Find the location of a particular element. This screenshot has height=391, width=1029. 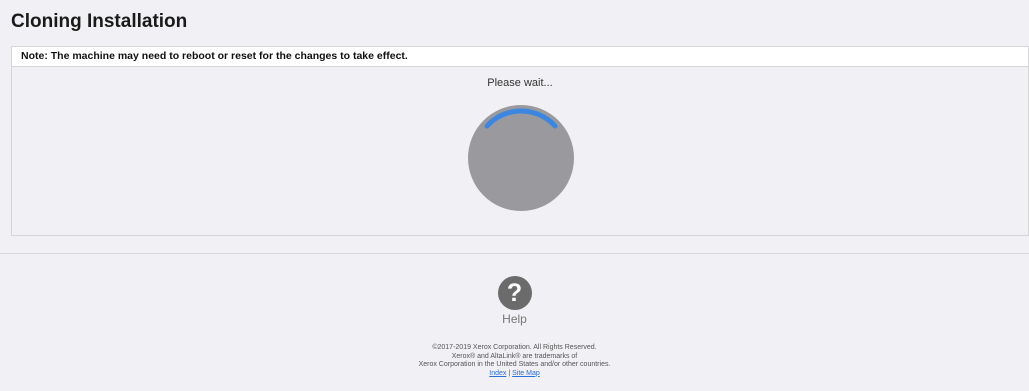

footer-trademark-line-1: Xerox® and AltaLink® are trademarks of is located at coordinates (514, 356).